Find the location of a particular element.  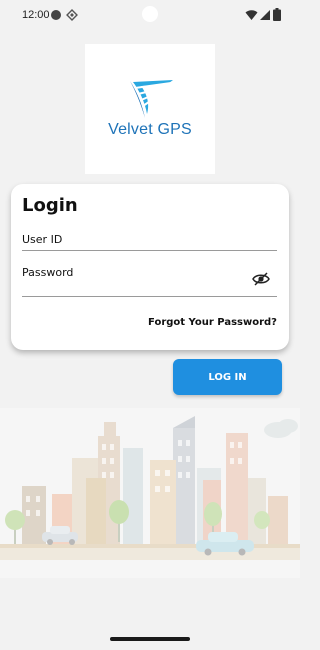

circle-status-icon is located at coordinates (56, 15).